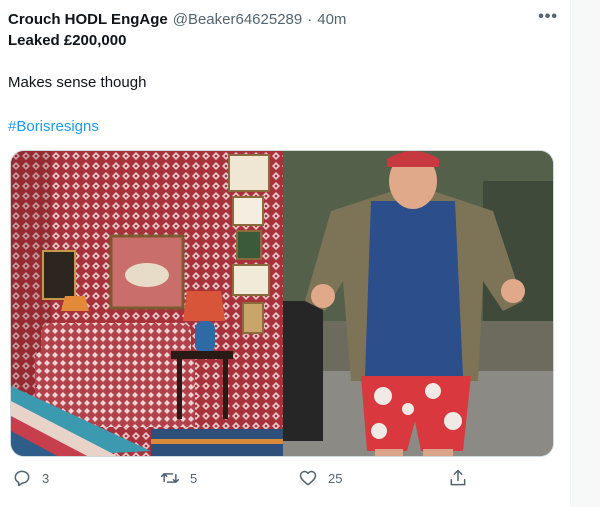  Describe the element at coordinates (335, 478) in the screenshot. I see `like-count: 25` at that location.